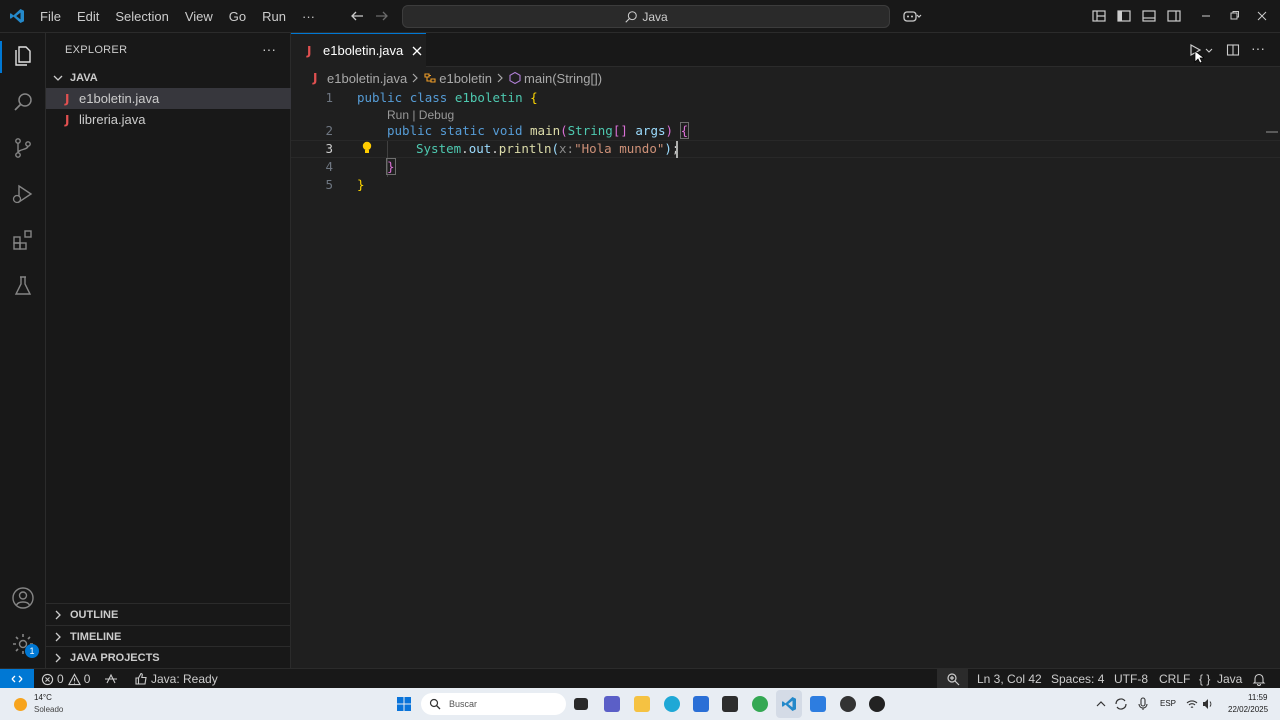 This screenshot has height=720, width=1280. What do you see at coordinates (1121, 704) in the screenshot?
I see `sync-icon` at bounding box center [1121, 704].